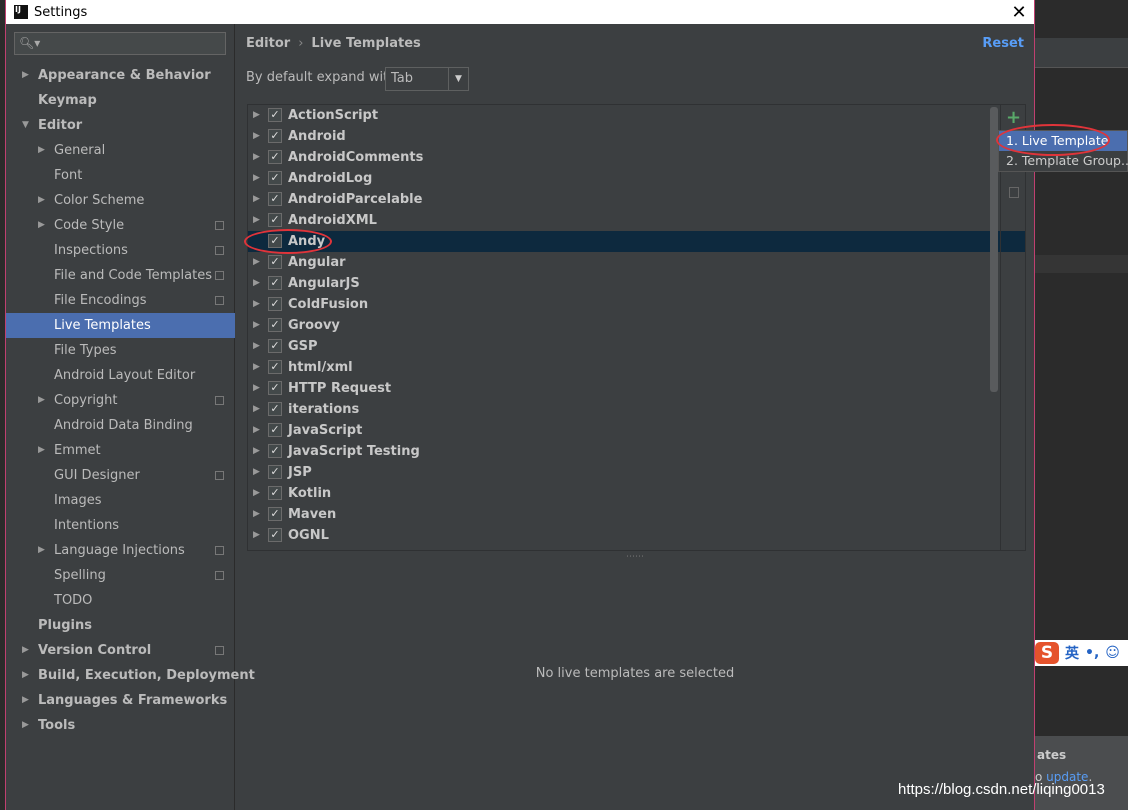 Image resolution: width=1128 pixels, height=810 pixels. I want to click on sidebar-item: ▶ General, so click(120, 150).